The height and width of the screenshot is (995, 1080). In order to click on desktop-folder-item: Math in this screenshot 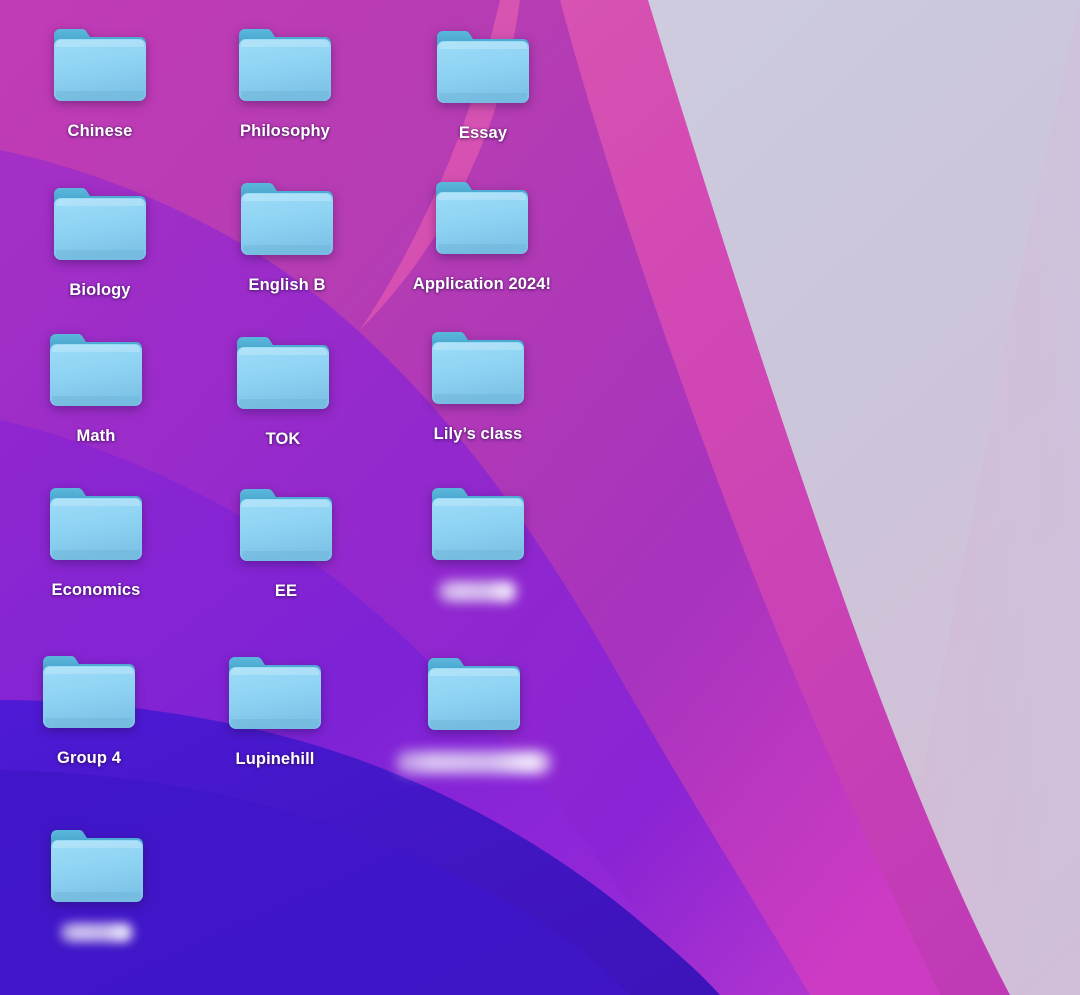, I will do `click(96, 387)`.